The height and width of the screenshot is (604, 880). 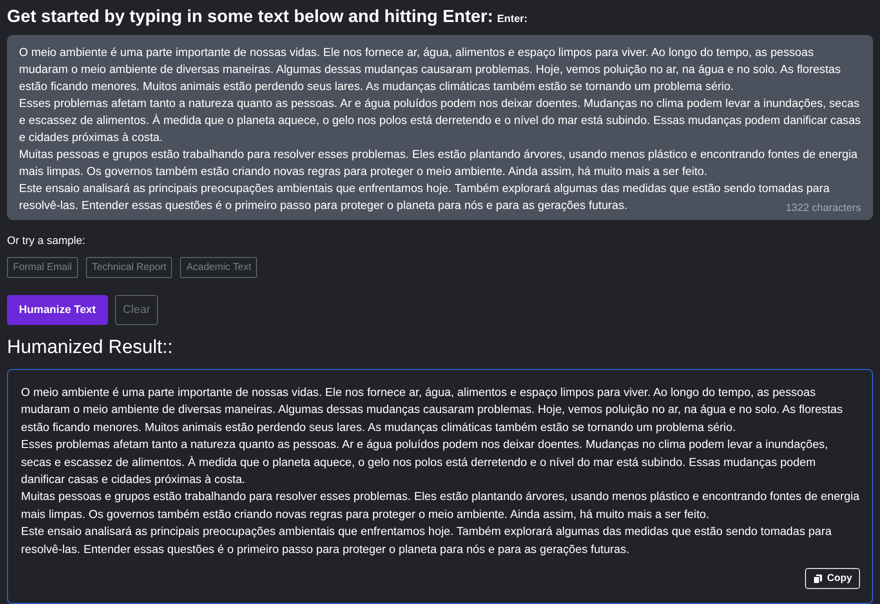 What do you see at coordinates (426, 541) in the screenshot?
I see `result-paragraph: Este ensaio analisará as principais preocupações ambientais que enfrentamos hoje. Também explorará algumas das medidas que estão sendo tomadas para resolvê-las. Entender essas questões é o primeiro passo para proteger o planeta para nós e para as gerações futuras.` at bounding box center [426, 541].